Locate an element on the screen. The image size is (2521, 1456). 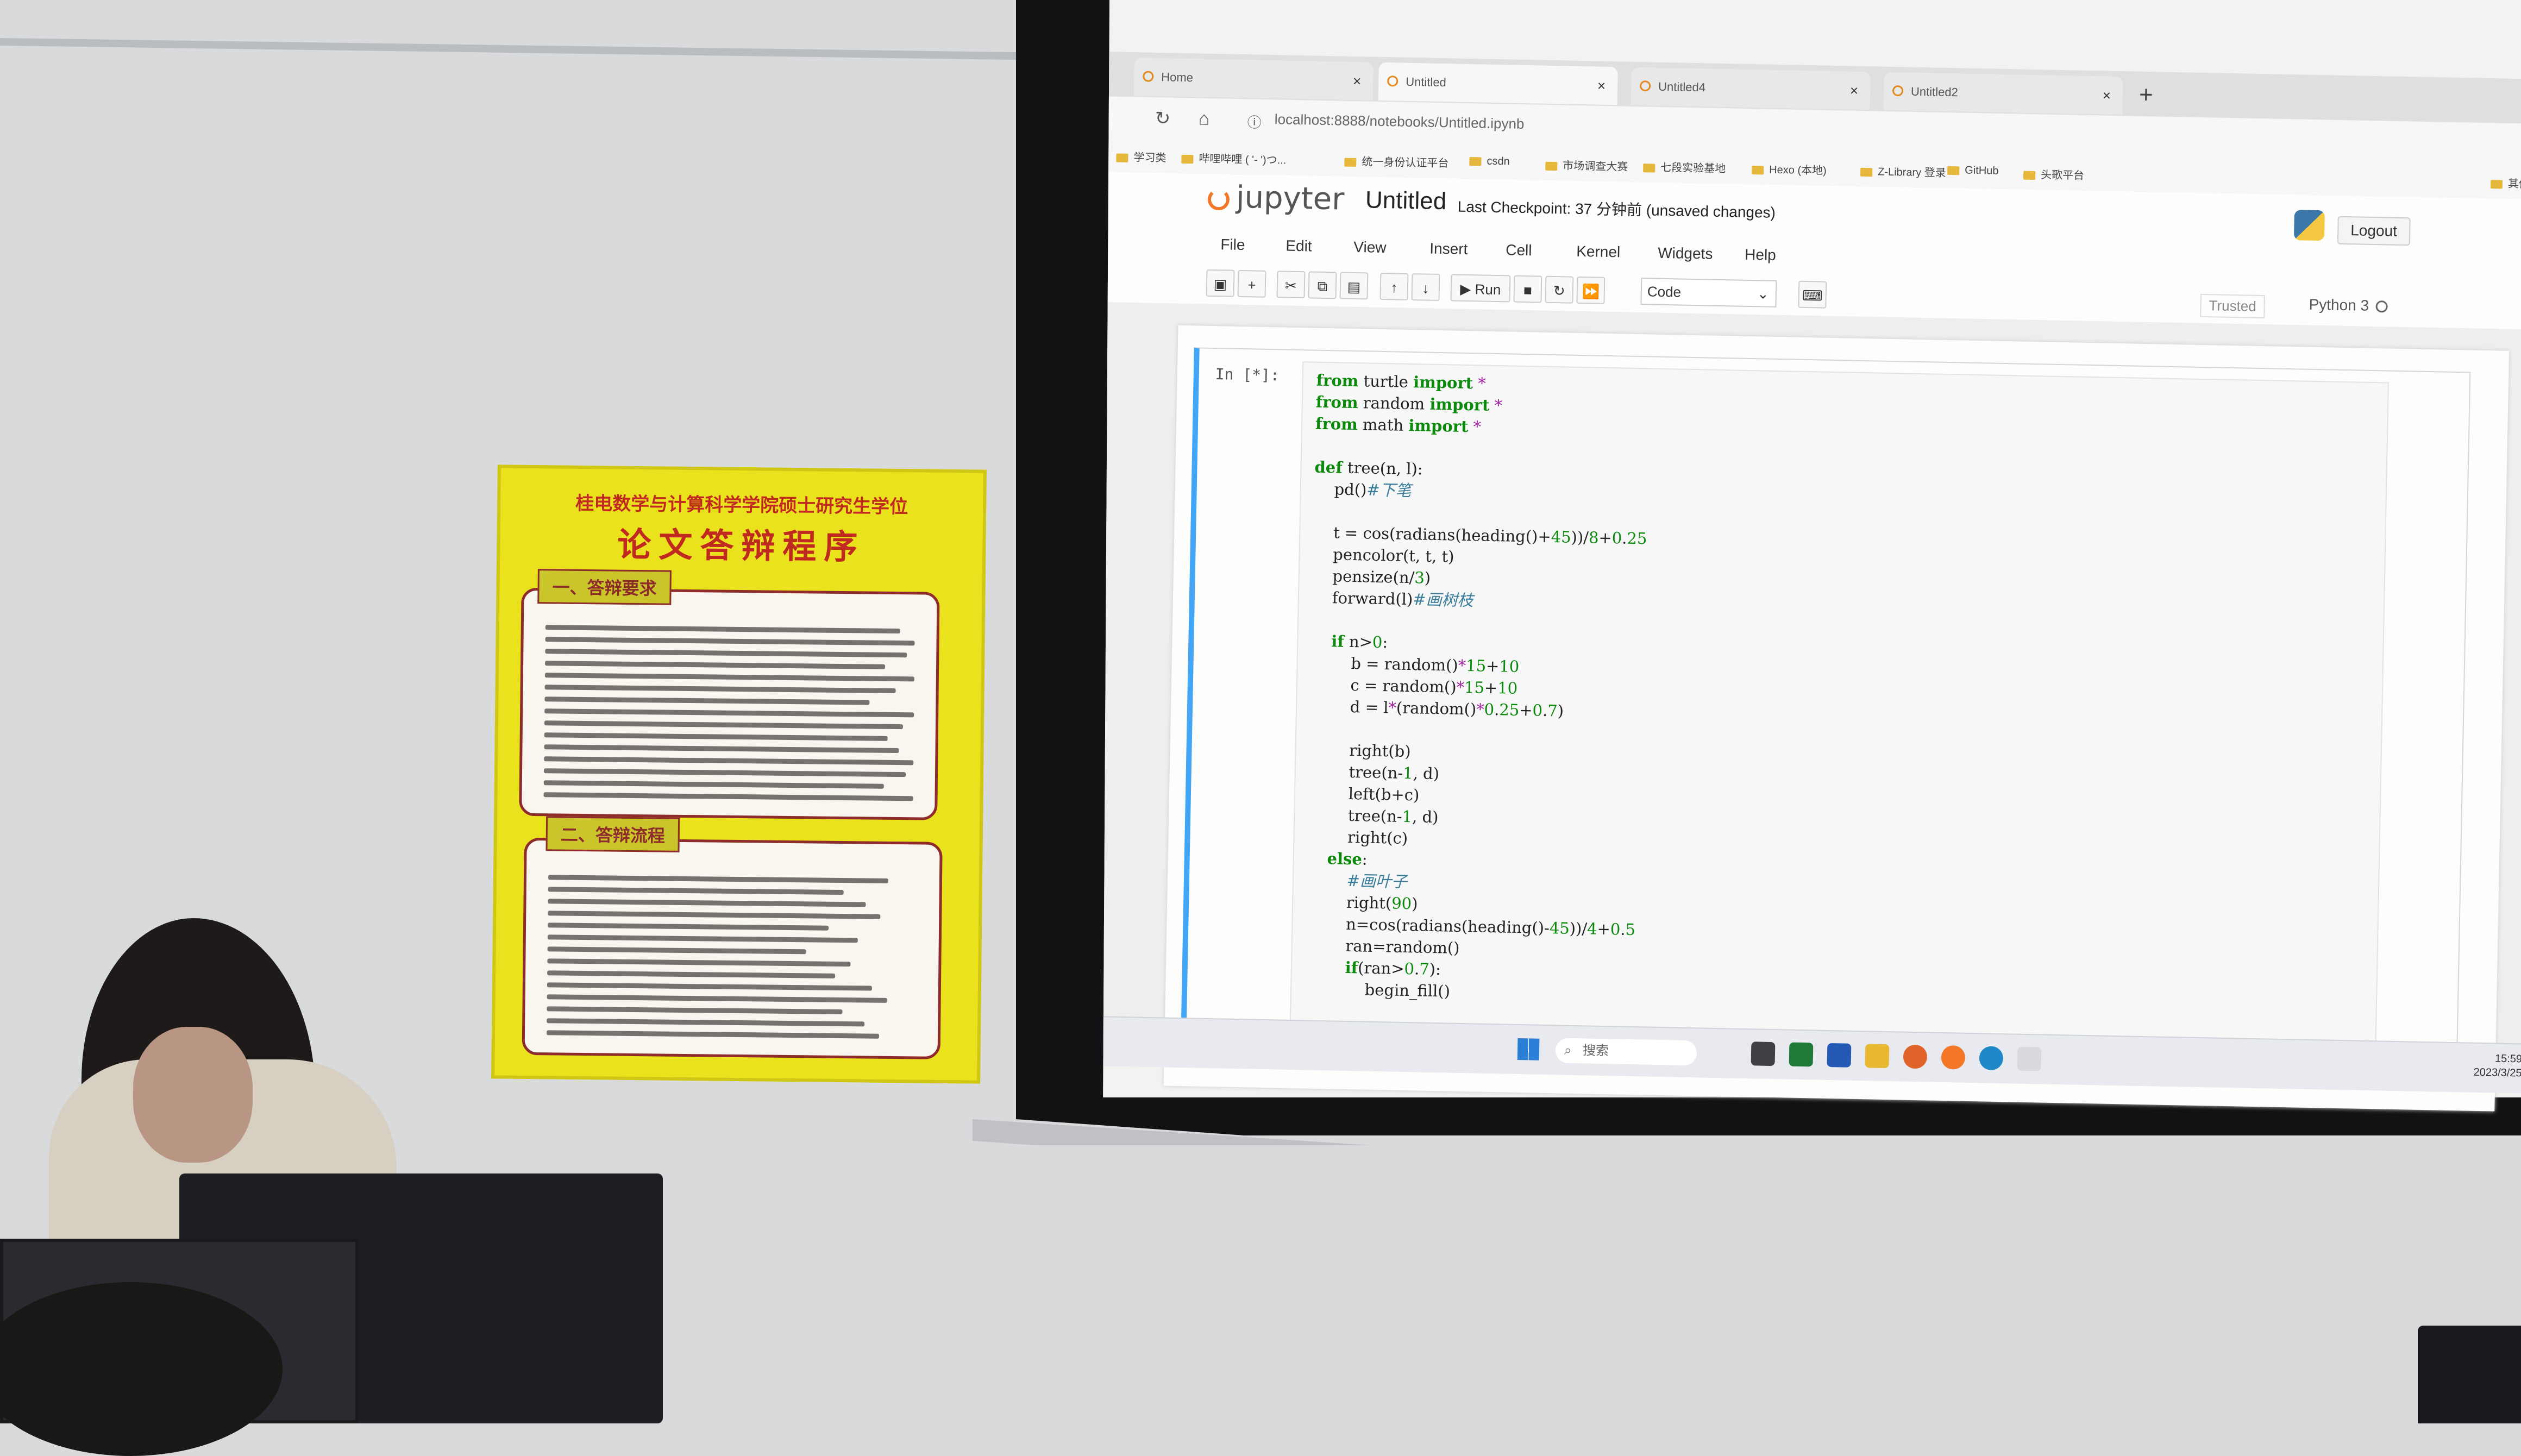
bookmark-item: 七段实验基地 is located at coordinates (1684, 166).